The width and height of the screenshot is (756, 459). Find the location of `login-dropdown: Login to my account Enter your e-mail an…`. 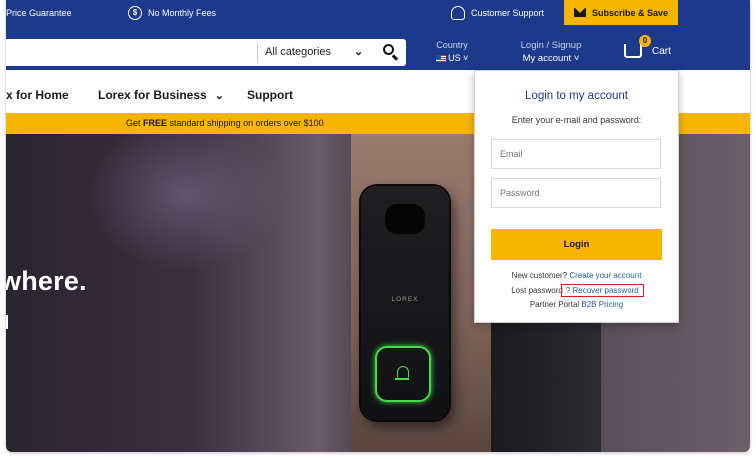

login-dropdown: Login to my account Enter your e-mail an… is located at coordinates (576, 196).